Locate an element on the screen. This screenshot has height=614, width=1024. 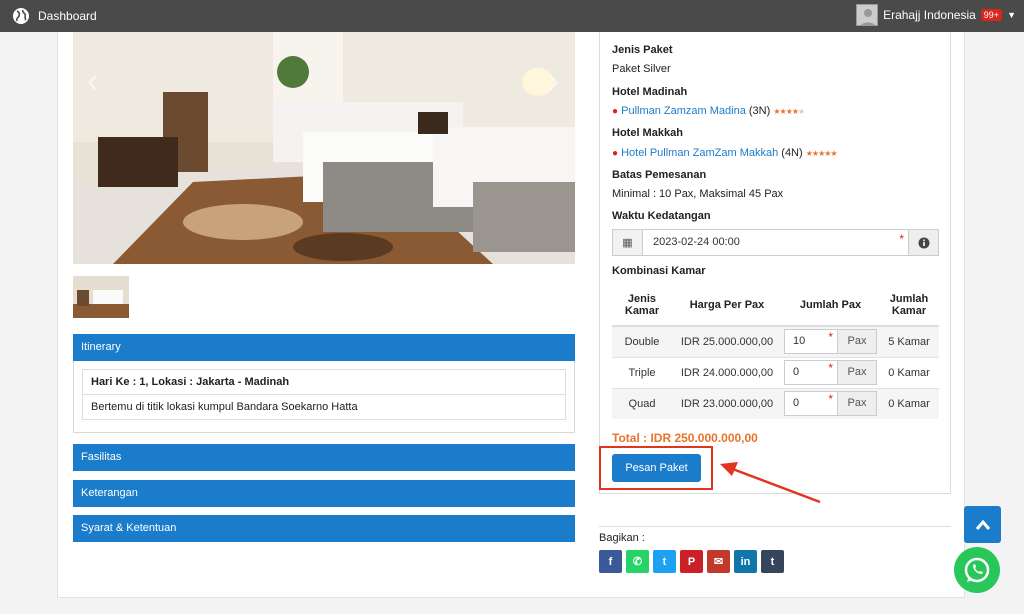
facebook-icon: f is located at coordinates (610, 561).